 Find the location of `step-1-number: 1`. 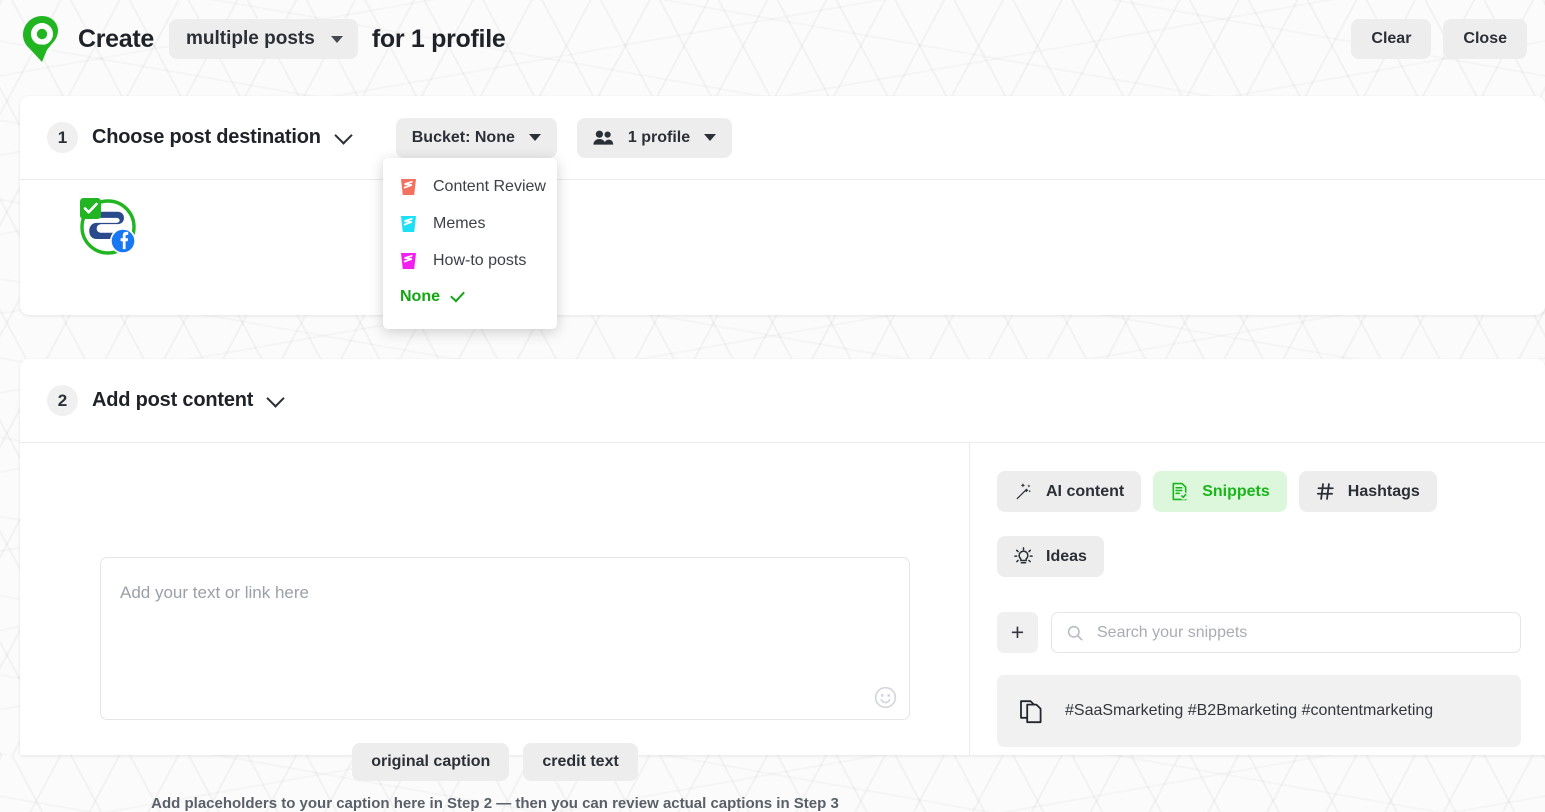

step-1-number: 1 is located at coordinates (62, 137).